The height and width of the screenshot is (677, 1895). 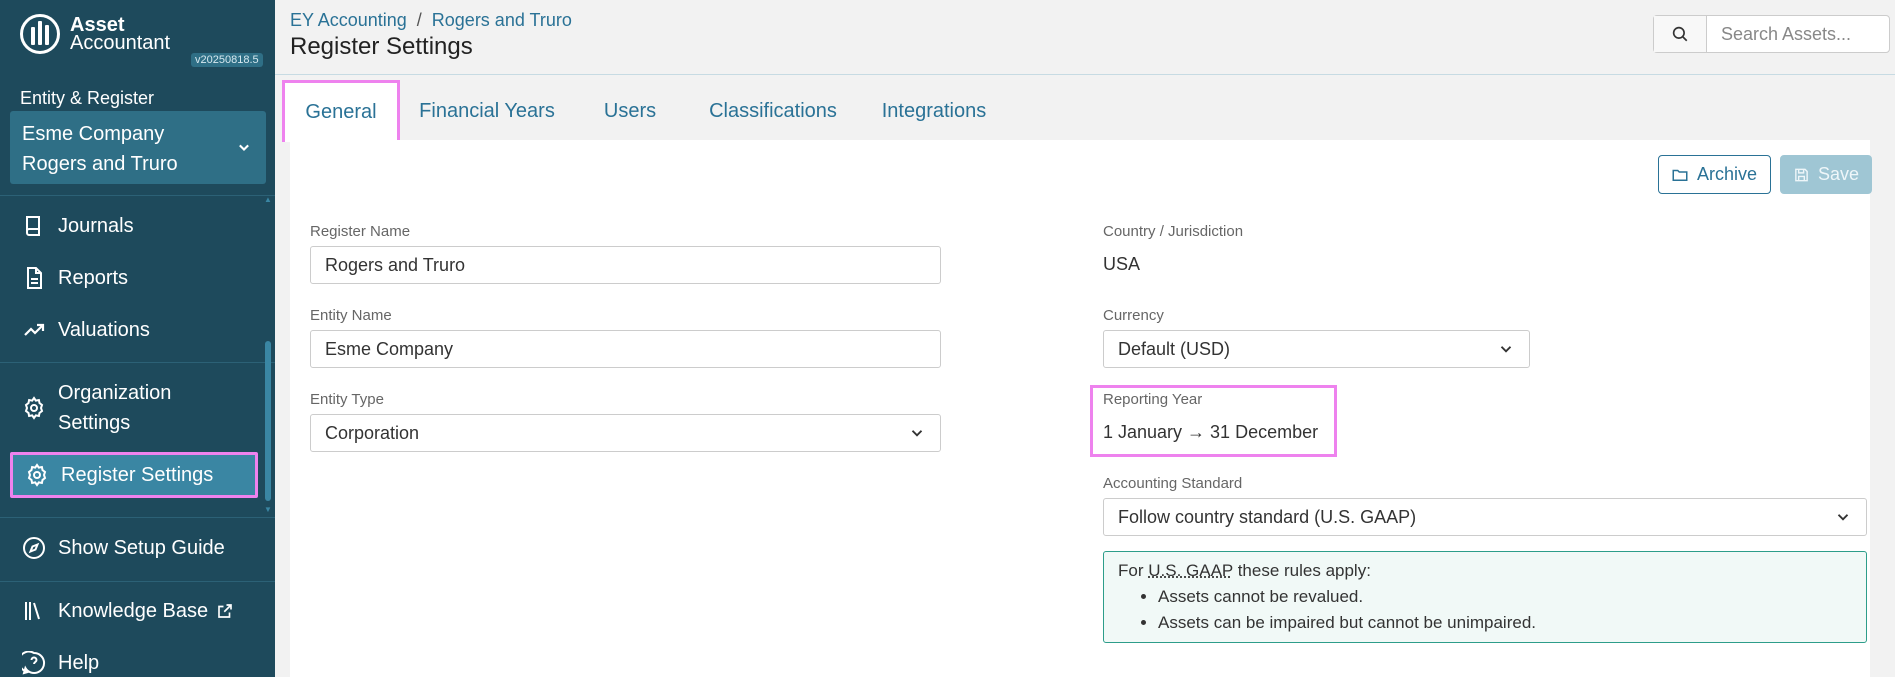 I want to click on sidebar-scrollbar: ▲ ▼, so click(x=268, y=355).